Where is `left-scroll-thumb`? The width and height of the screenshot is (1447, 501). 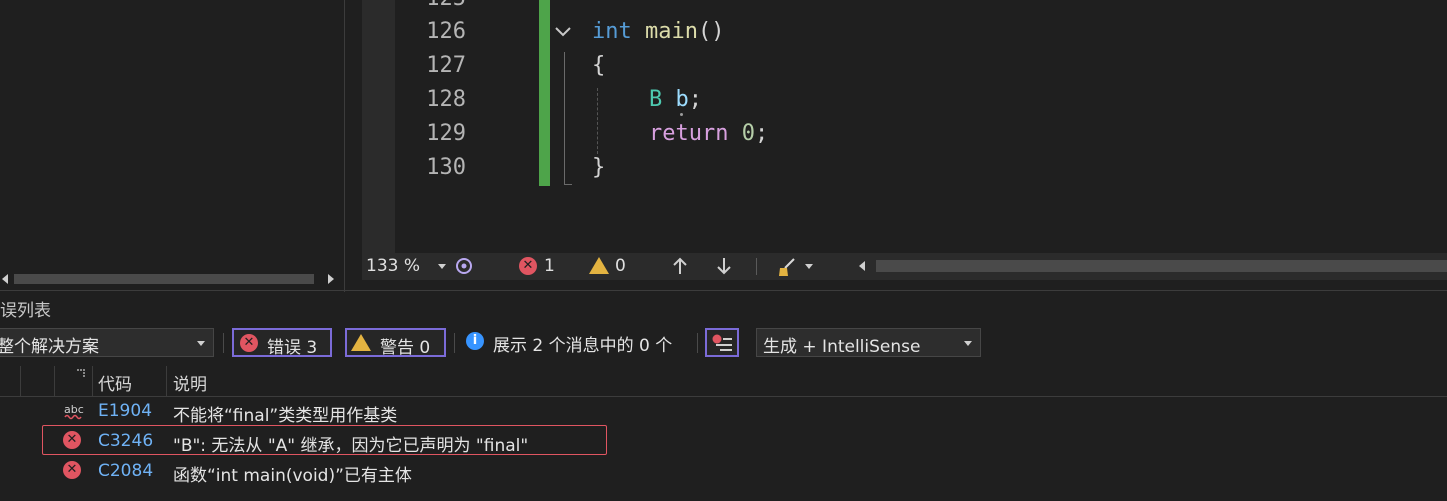 left-scroll-thumb is located at coordinates (164, 279).